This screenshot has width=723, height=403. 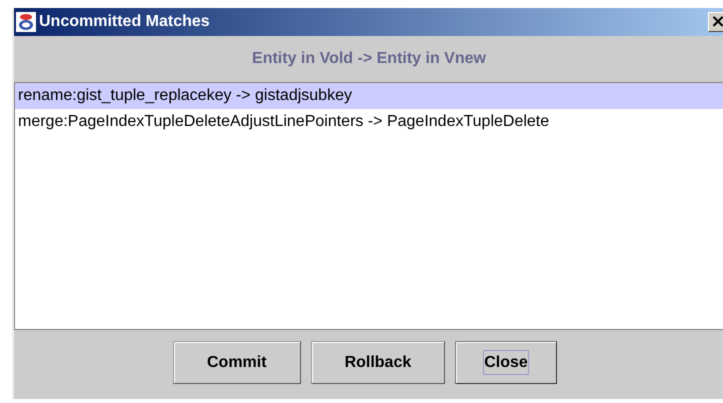 I want to click on dialog-button: Commit, so click(x=237, y=362).